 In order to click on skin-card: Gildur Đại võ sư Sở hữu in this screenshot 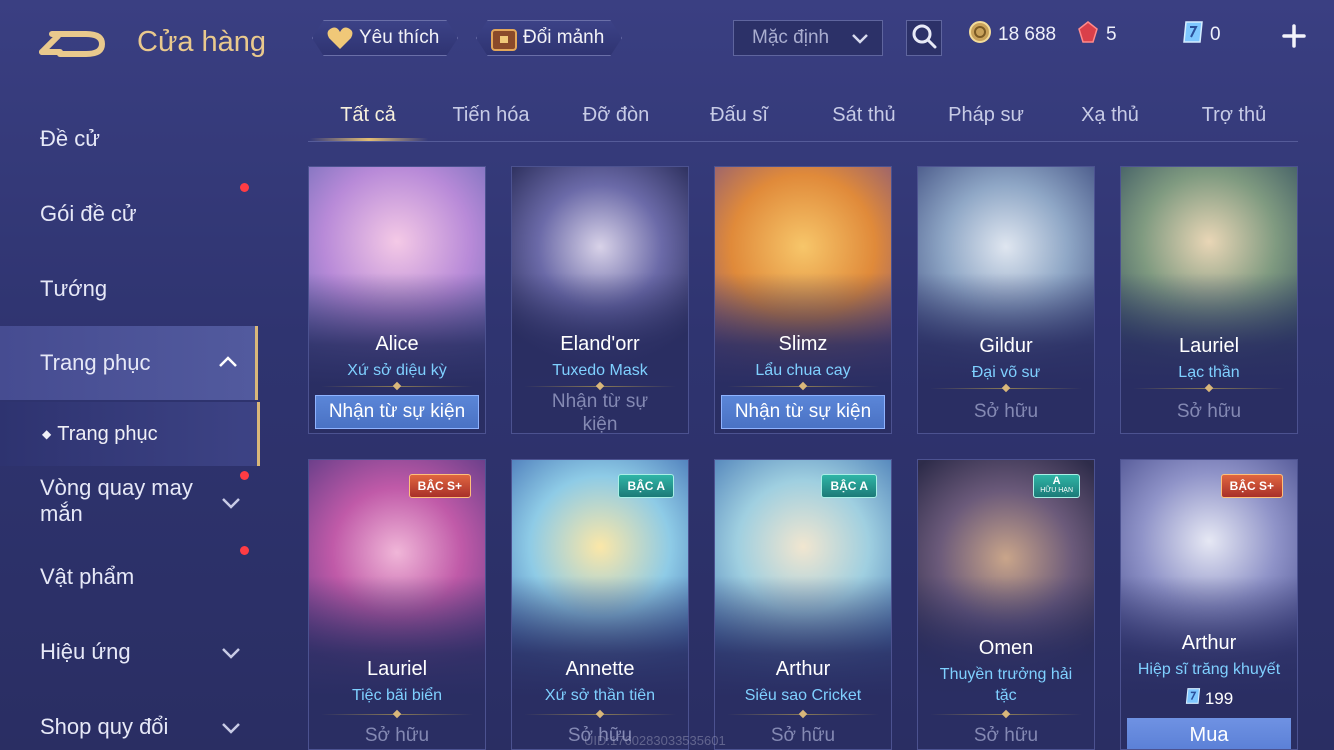, I will do `click(1006, 300)`.